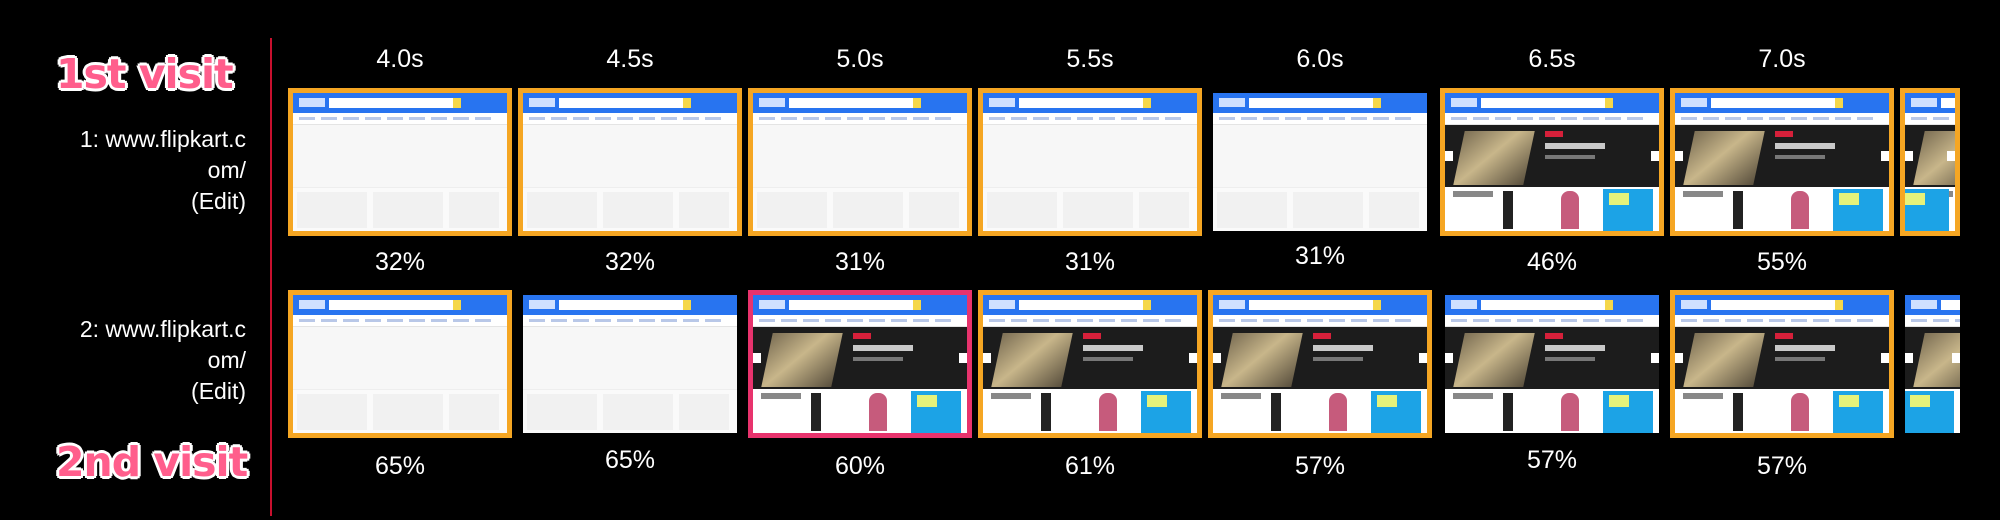  I want to click on frame-visual-progress: 61%, so click(1090, 466).